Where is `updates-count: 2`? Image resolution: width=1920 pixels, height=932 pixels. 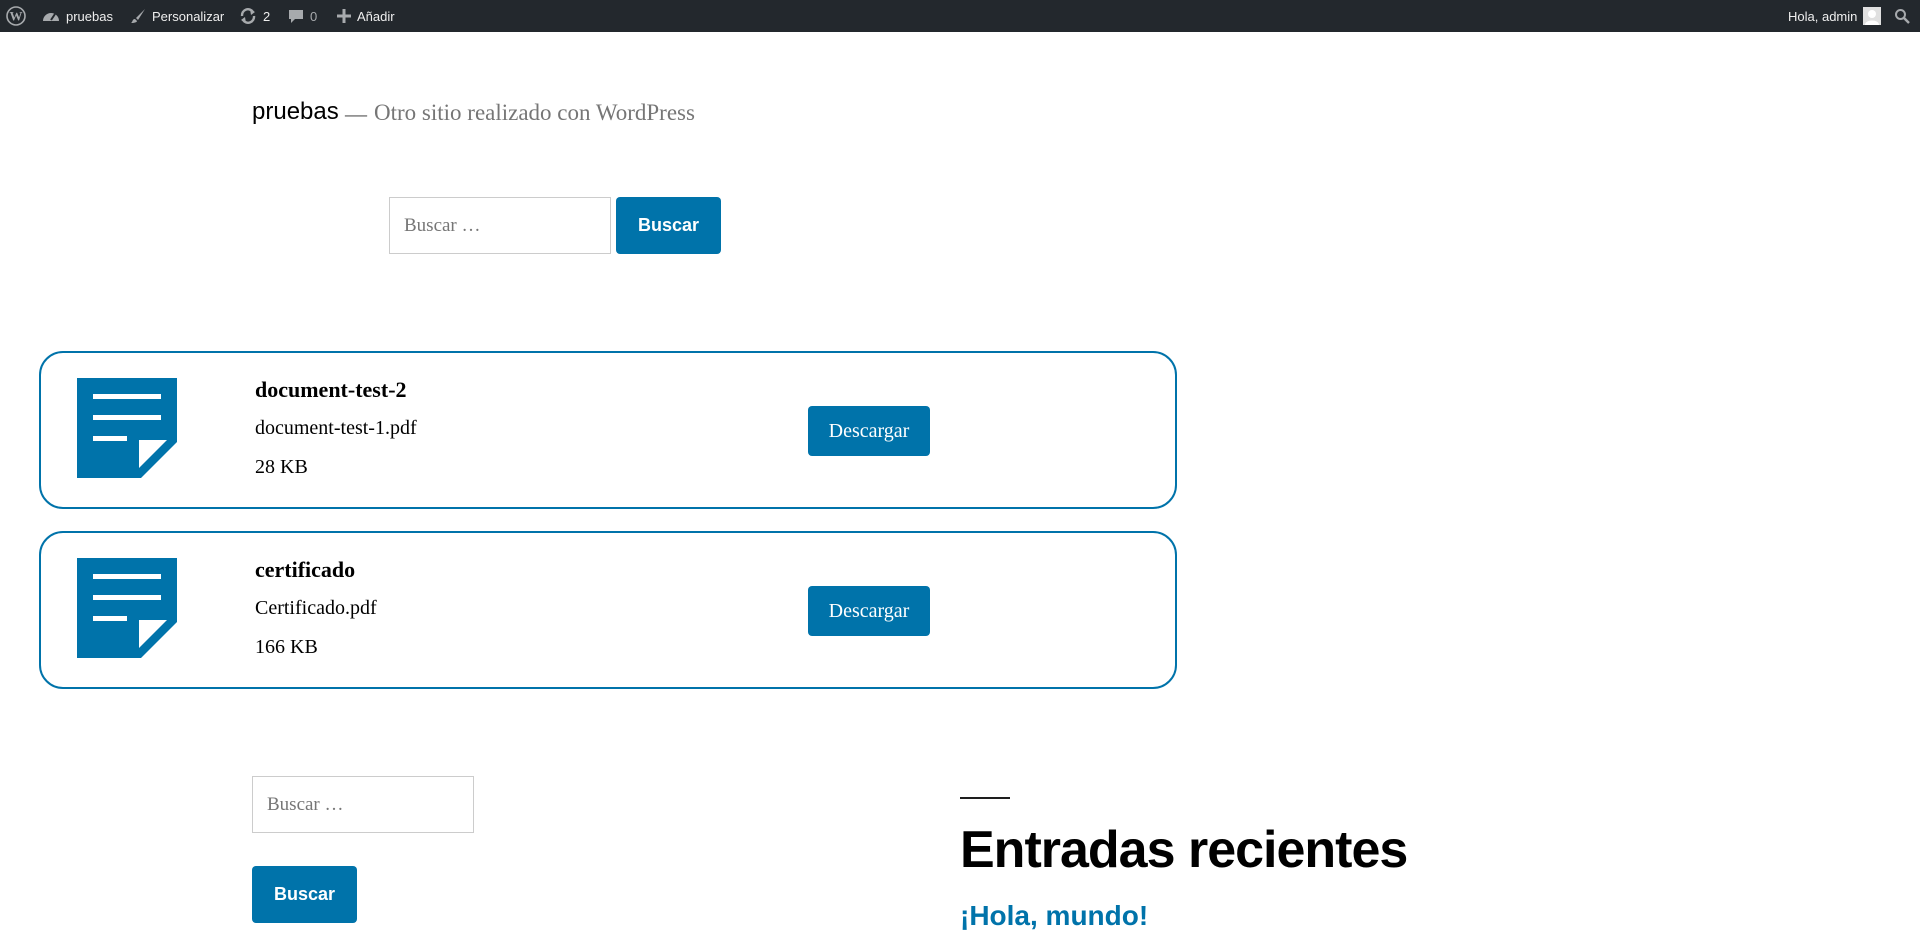
updates-count: 2 is located at coordinates (267, 16).